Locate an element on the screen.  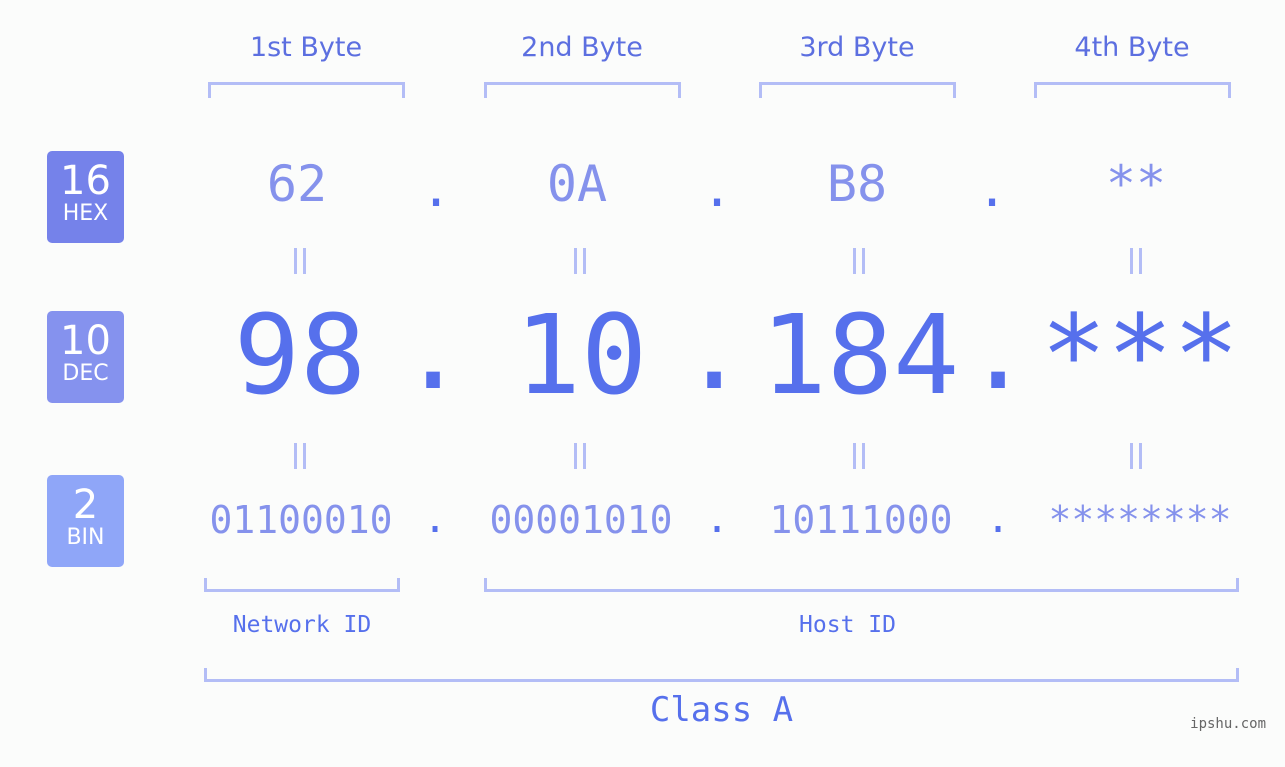
bin-base: 2 is located at coordinates (85, 505).